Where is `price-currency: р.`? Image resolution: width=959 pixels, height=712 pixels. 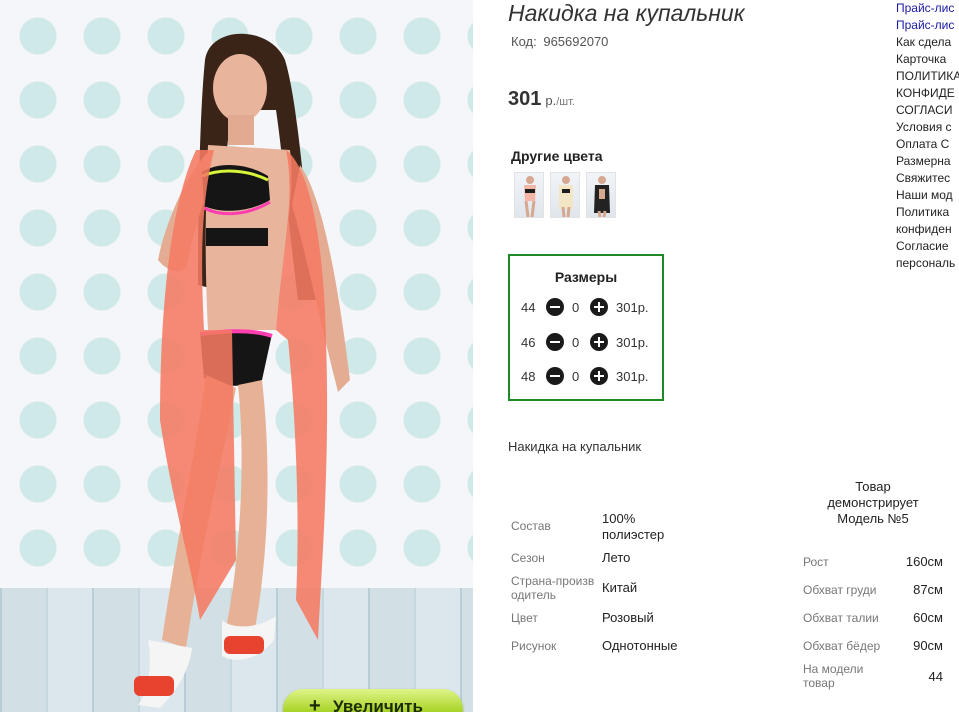 price-currency: р. is located at coordinates (551, 100).